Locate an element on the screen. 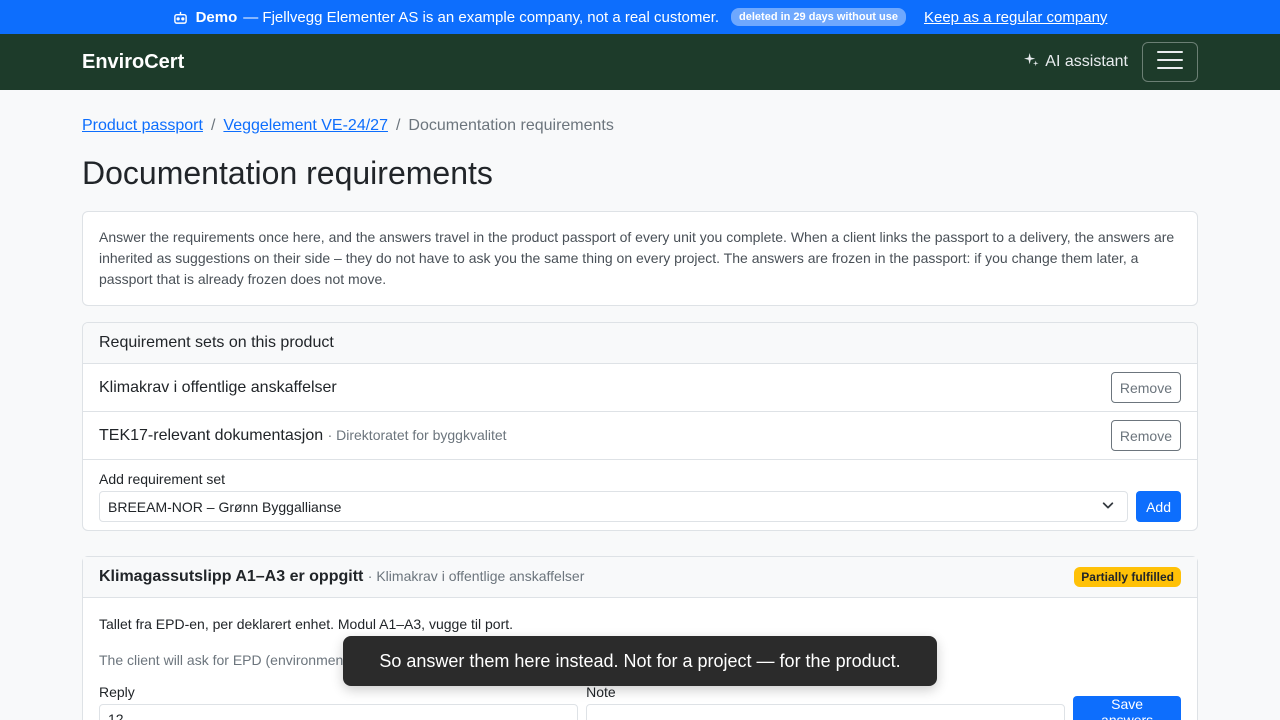 This screenshot has width=1280, height=720. reply-label: Reply is located at coordinates (117, 692).